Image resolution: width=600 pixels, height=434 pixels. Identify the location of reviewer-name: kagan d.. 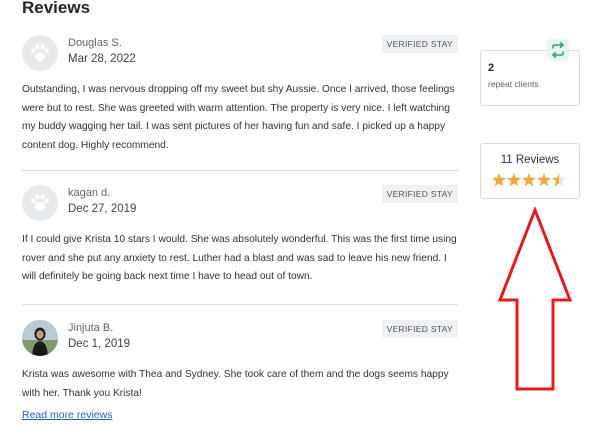
(89, 193).